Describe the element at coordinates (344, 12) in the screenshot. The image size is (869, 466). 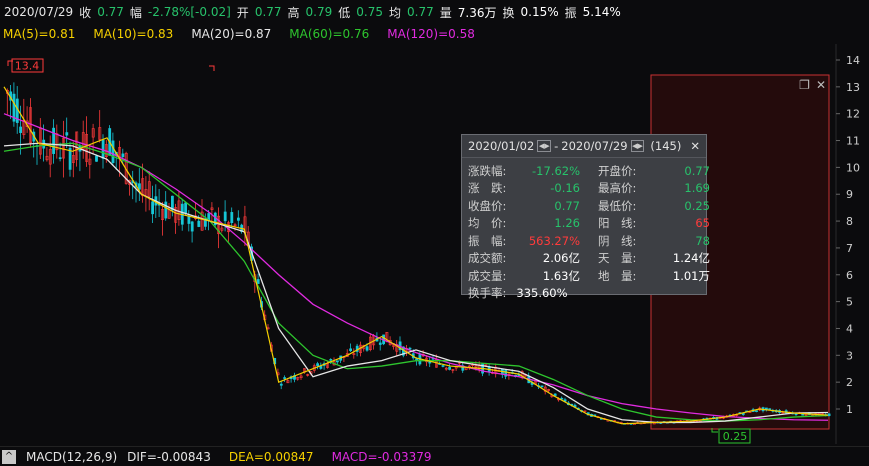
I see `low-label: 低` at that location.